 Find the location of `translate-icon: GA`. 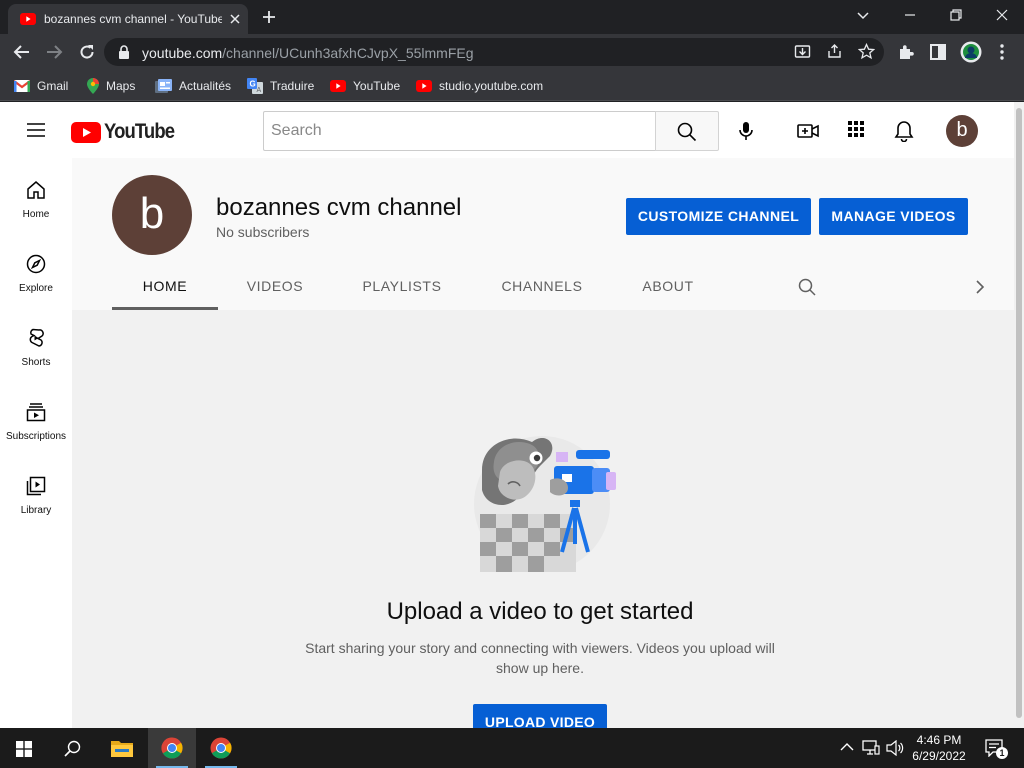

translate-icon: GA is located at coordinates (255, 86).